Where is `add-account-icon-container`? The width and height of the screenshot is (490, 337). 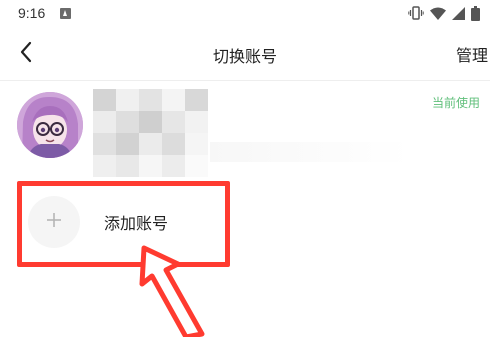 add-account-icon-container is located at coordinates (54, 222).